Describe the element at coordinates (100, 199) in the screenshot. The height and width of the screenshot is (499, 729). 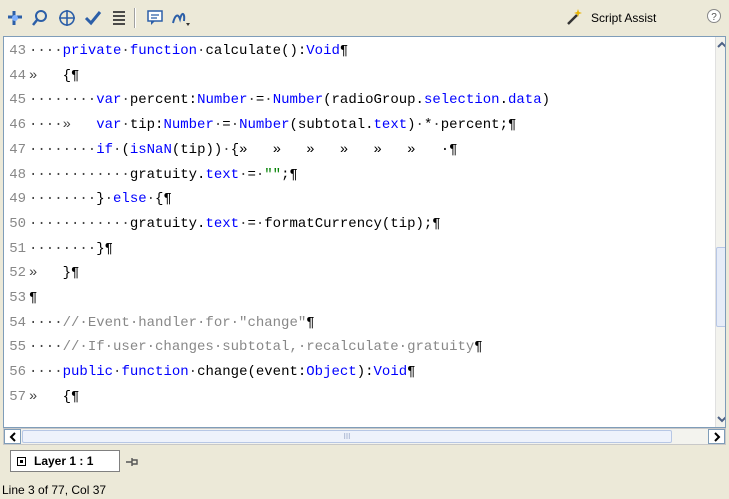
I see `code-text: ········}·else·{¶` at that location.